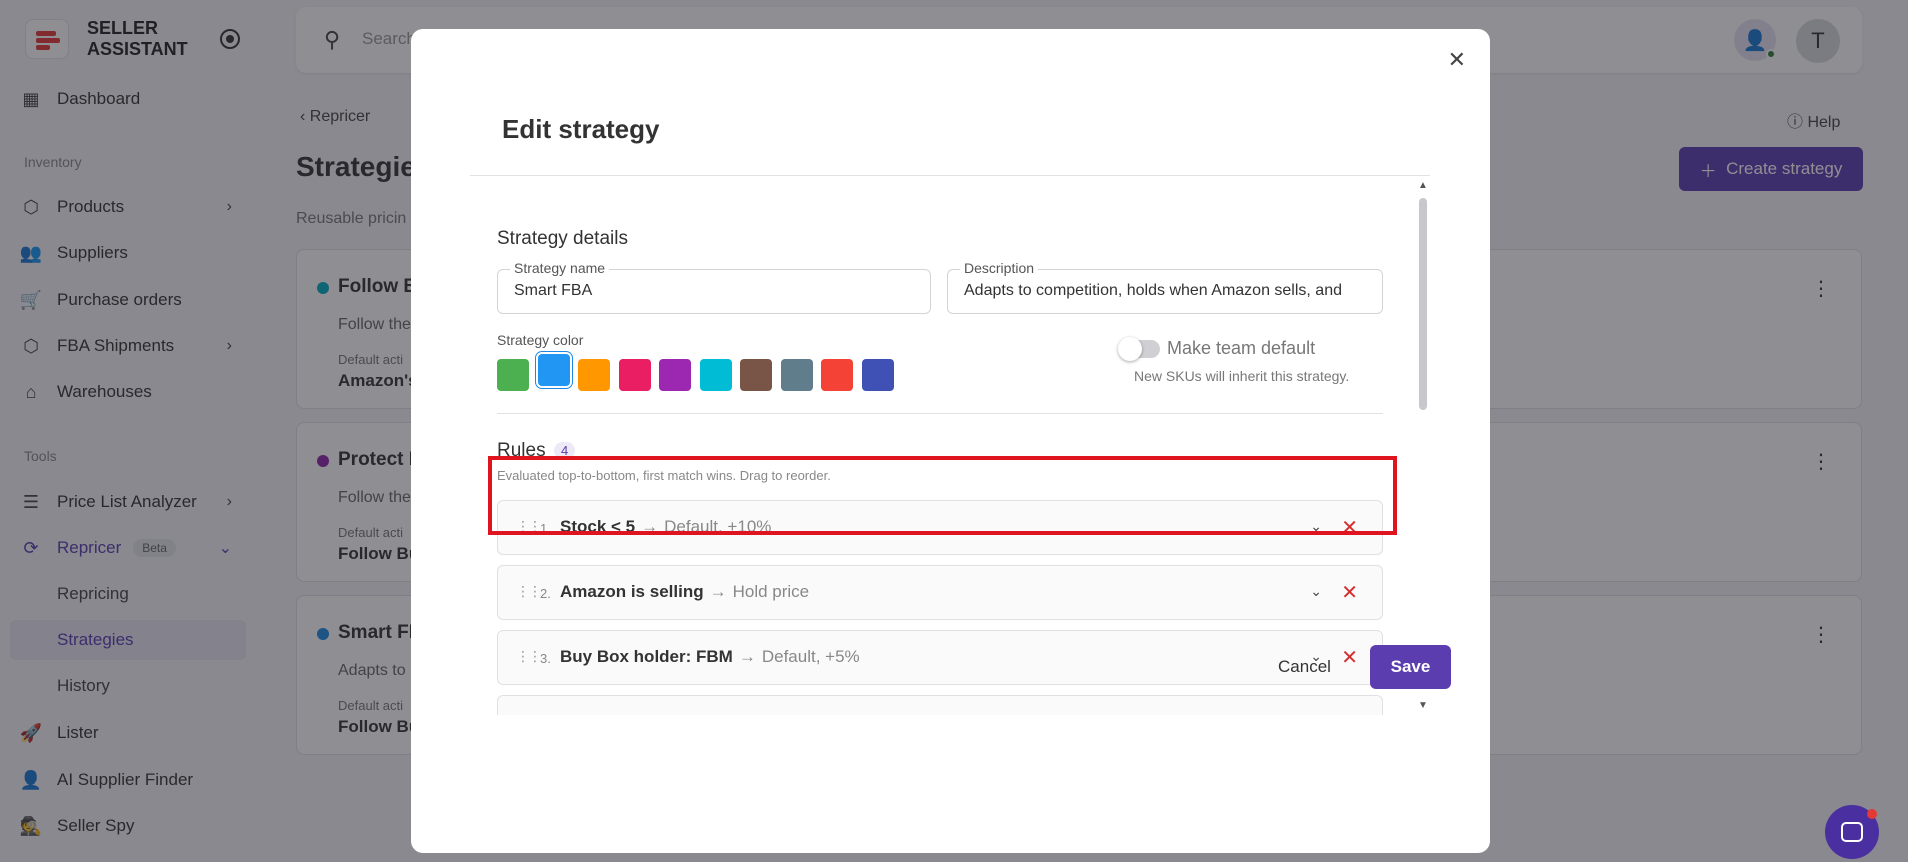 Image resolution: width=1908 pixels, height=862 pixels. Describe the element at coordinates (581, 129) in the screenshot. I see `modal-title: Edit strategy` at that location.